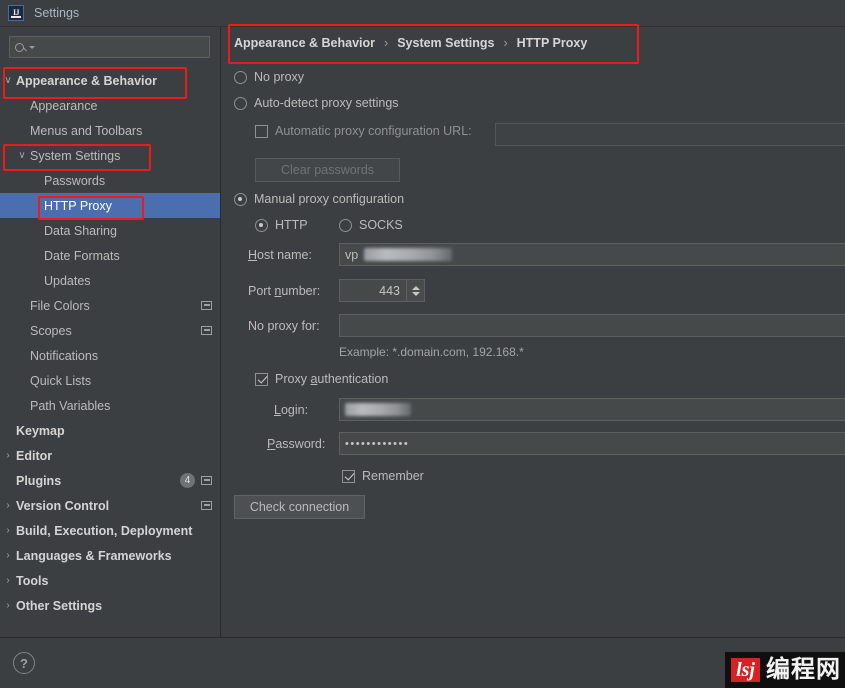  I want to click on proxy-authentication-checkbox, so click(261, 379).